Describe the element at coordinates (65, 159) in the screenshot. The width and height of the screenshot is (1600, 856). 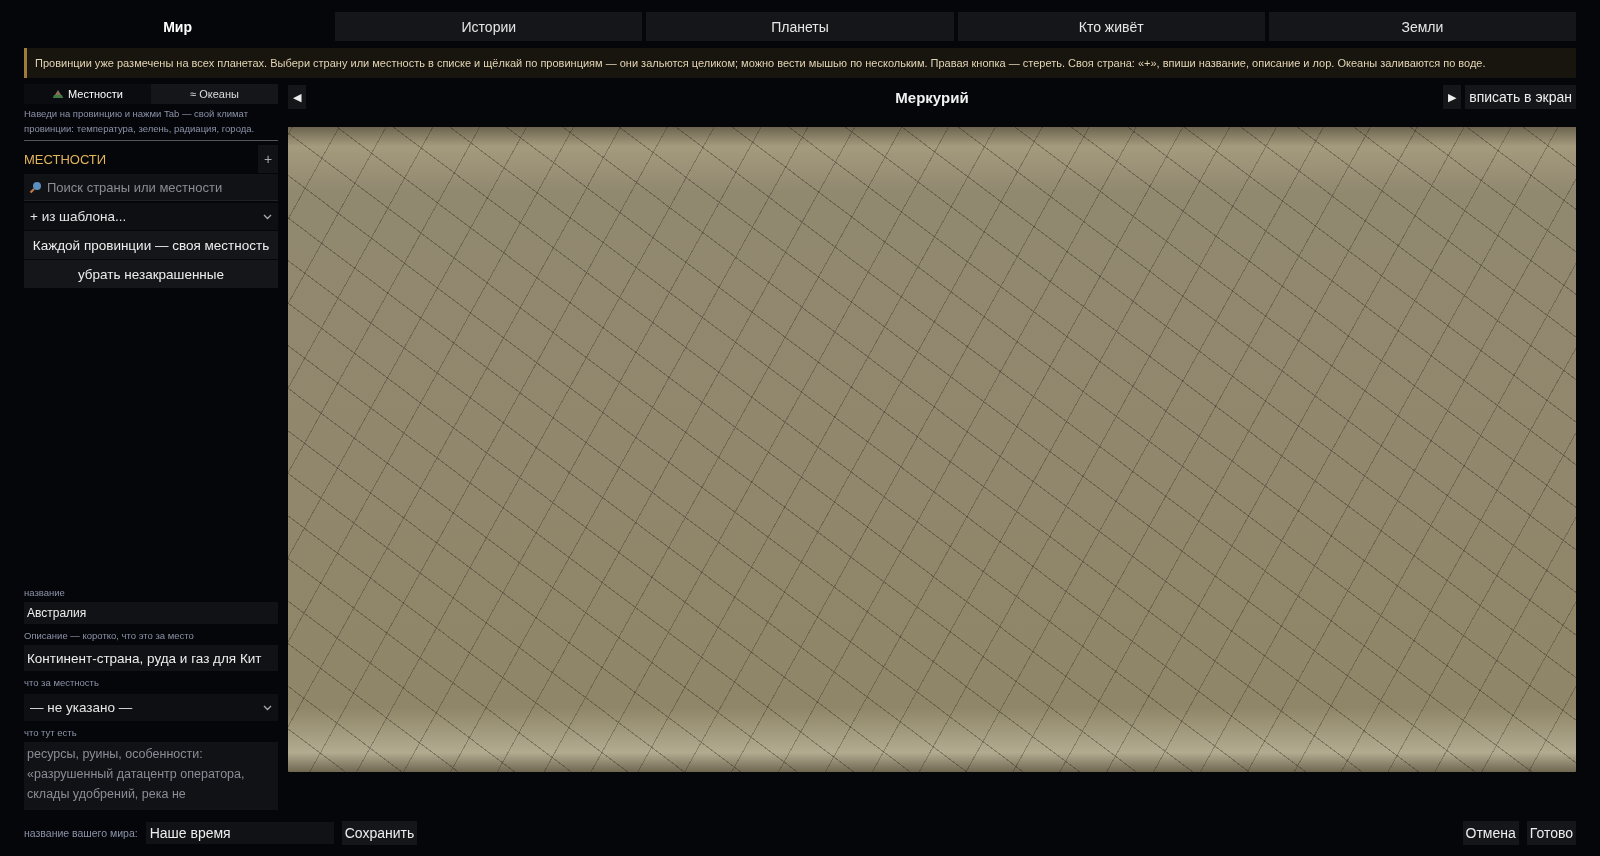
I see `section-title: МЕСТНОСТИ` at that location.